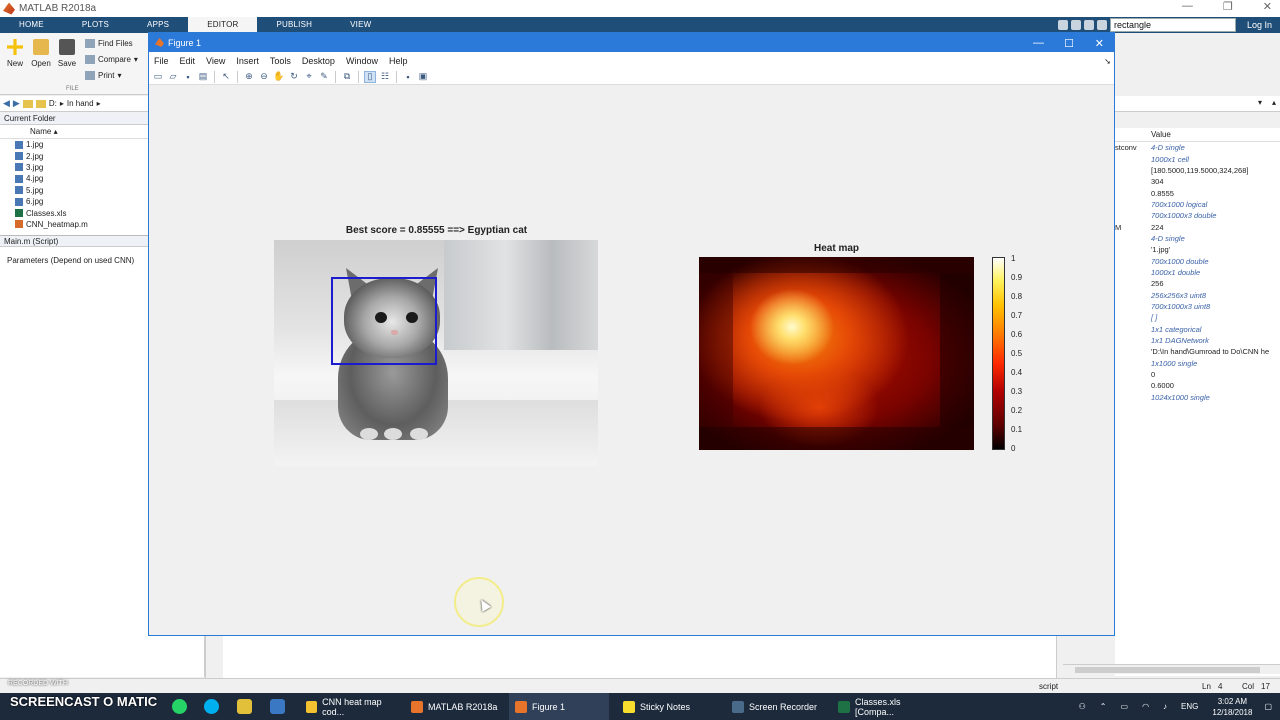 The height and width of the screenshot is (720, 1280). Describe the element at coordinates (158, 77) in the screenshot. I see `new-figure-icon: ▭` at that location.